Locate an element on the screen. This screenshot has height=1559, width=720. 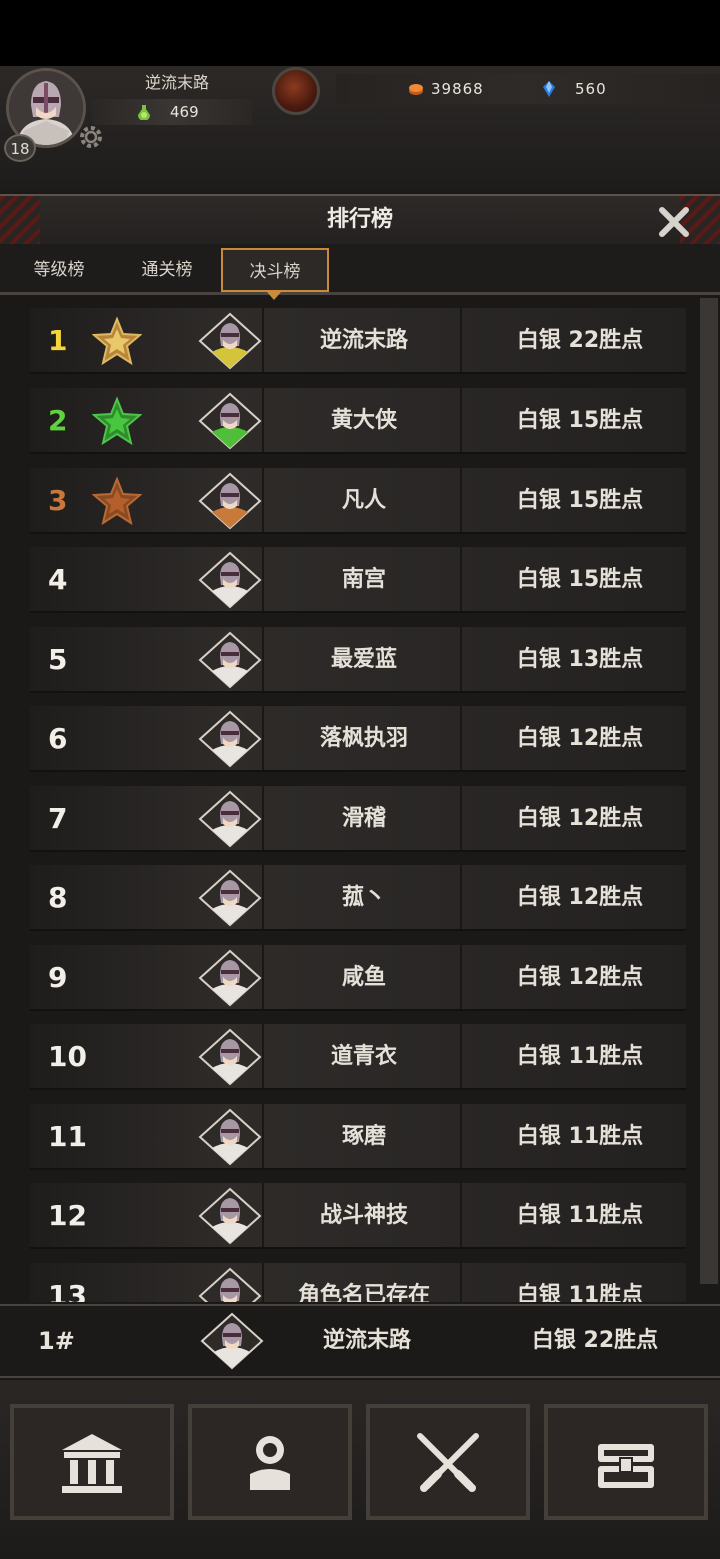
list-item: 6 落枫执羽 白银 12胜点 is located at coordinates (358, 739).